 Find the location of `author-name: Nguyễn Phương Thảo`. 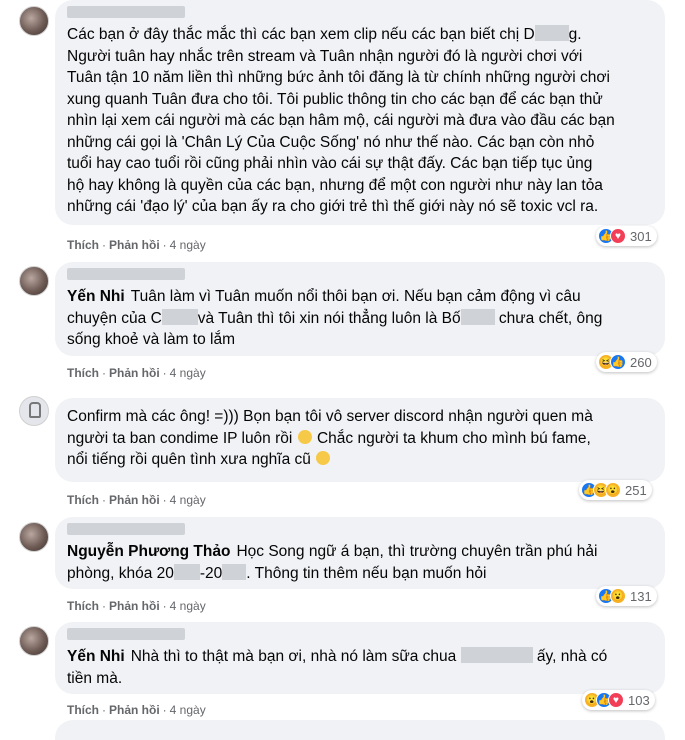

author-name: Nguyễn Phương Thảo is located at coordinates (148, 551).